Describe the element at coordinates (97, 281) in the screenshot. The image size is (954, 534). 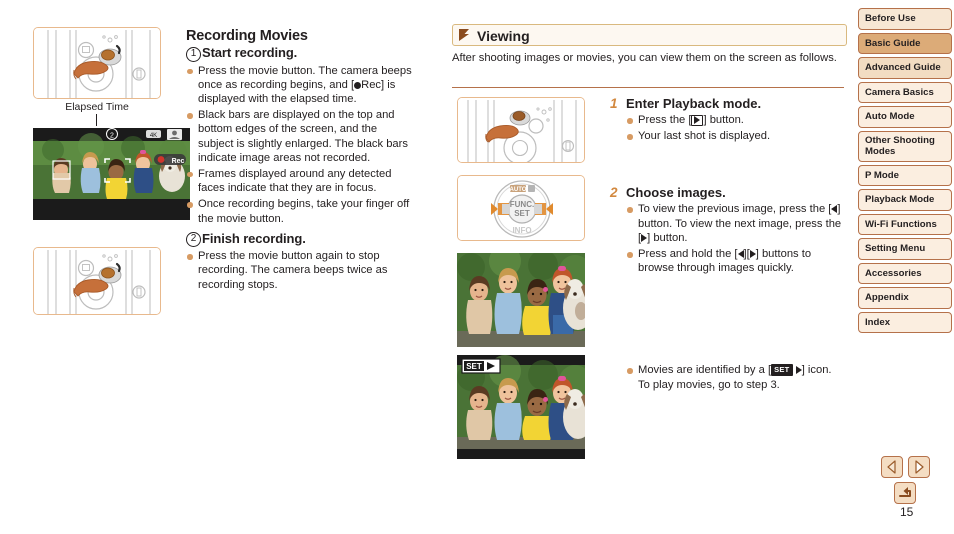
I see `camera-movie-button-illustration-finish` at that location.